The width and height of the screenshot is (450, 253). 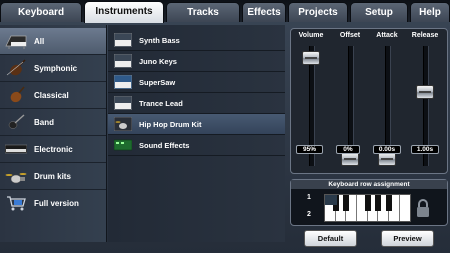 I want to click on shopping-cart-icon, so click(x=16, y=203).